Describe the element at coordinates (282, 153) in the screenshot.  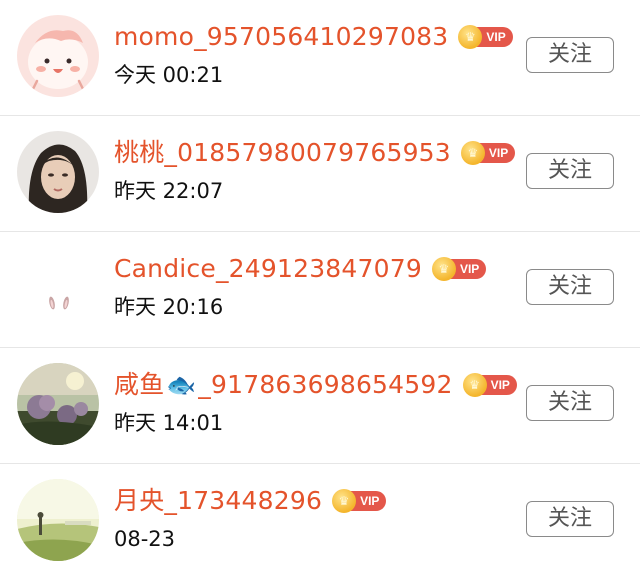
I see `username: 桃桃_01857980079765953` at that location.